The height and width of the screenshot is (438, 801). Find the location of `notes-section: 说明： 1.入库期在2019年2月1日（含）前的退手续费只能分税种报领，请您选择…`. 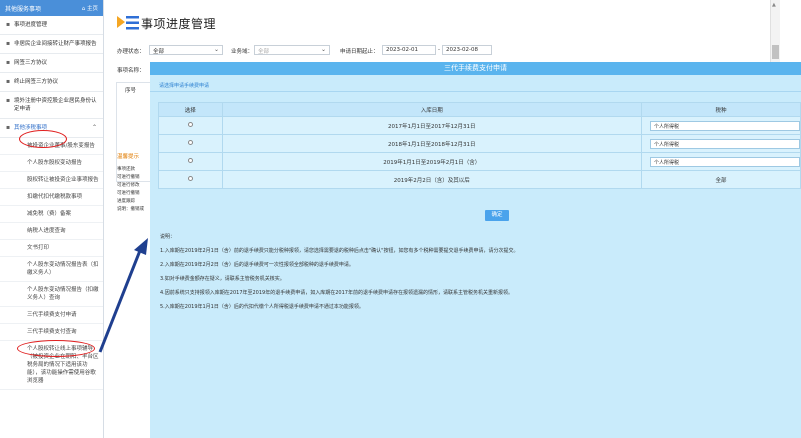

notes-section: 说明： 1.入库期在2019年2月1日（含）前的退手续费只能分税种报领，请您选择… is located at coordinates (475, 272).